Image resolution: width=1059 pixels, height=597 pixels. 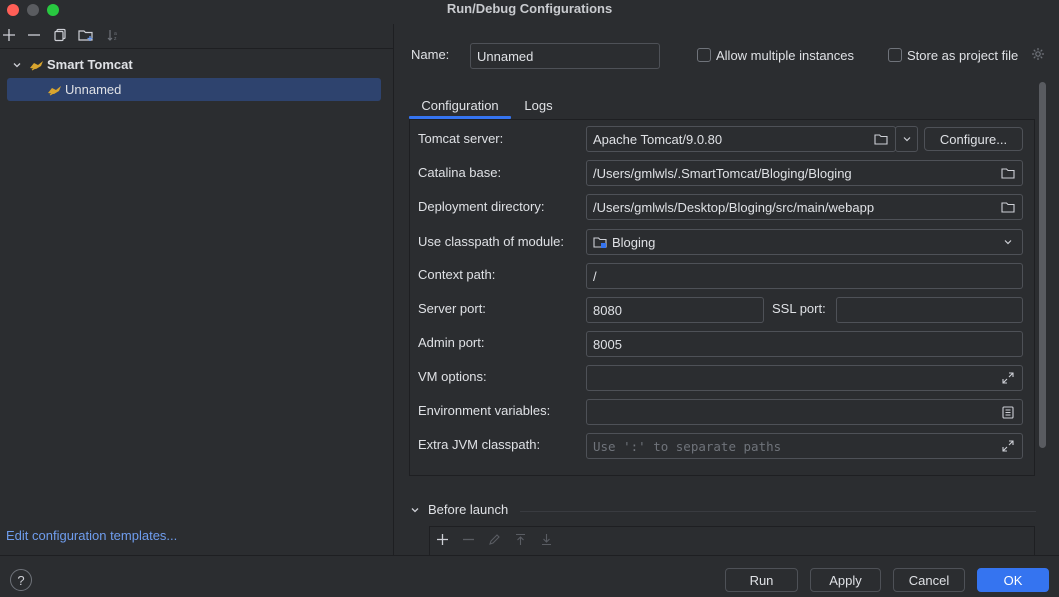 I want to click on move-down-icon, so click(x=546, y=539).